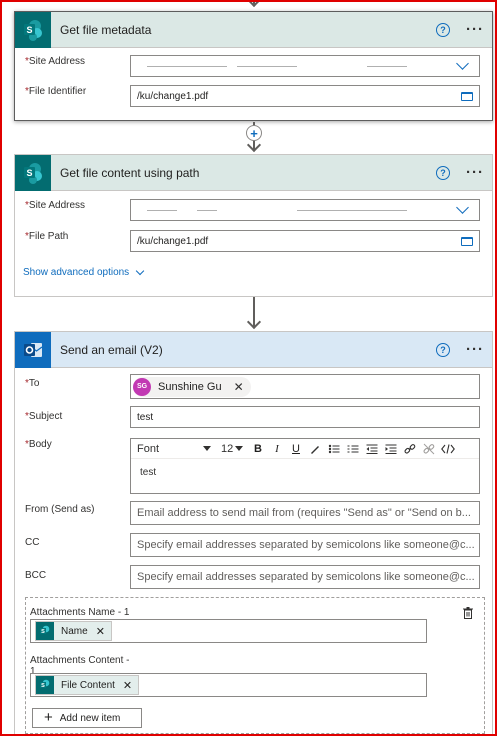 The height and width of the screenshot is (736, 497). What do you see at coordinates (429, 449) in the screenshot?
I see `unlink-icon` at bounding box center [429, 449].